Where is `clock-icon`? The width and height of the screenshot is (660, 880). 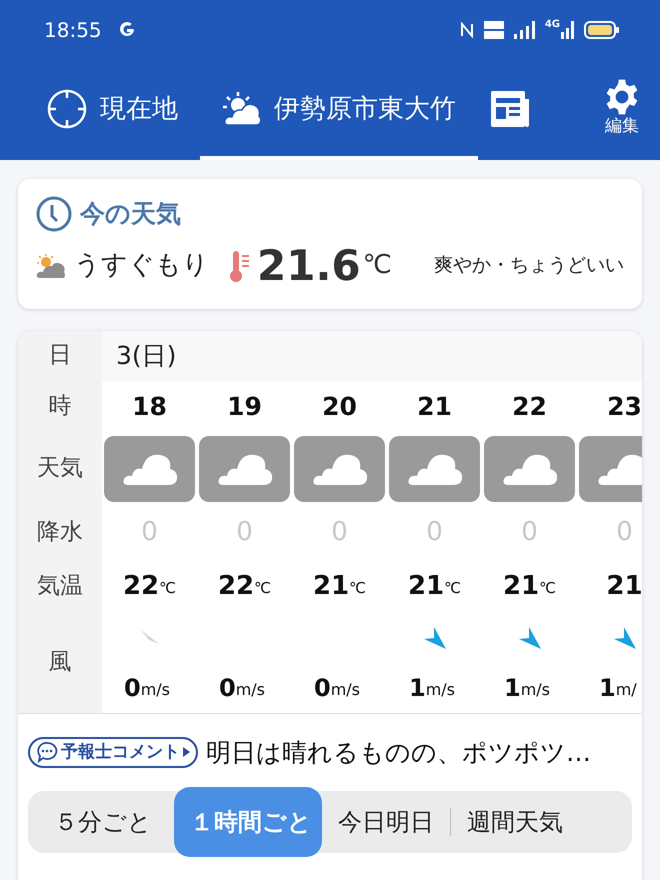 clock-icon is located at coordinates (54, 214).